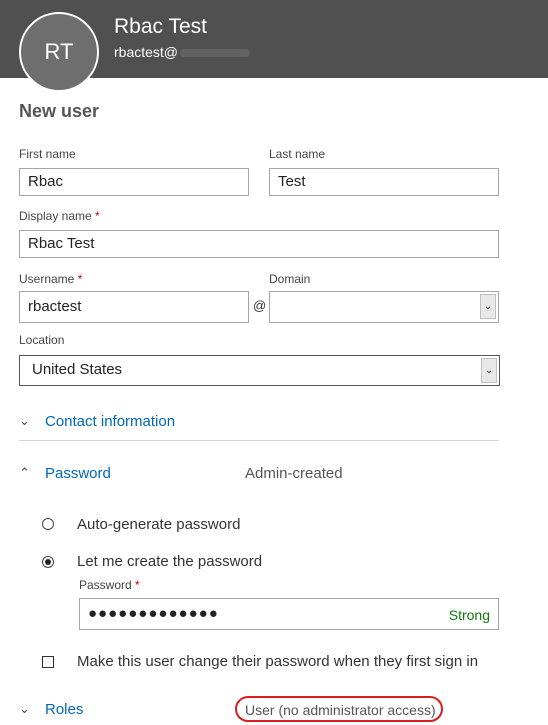 This screenshot has width=548, height=725. Describe the element at coordinates (297, 154) in the screenshot. I see `last-name-label: Last name` at that location.